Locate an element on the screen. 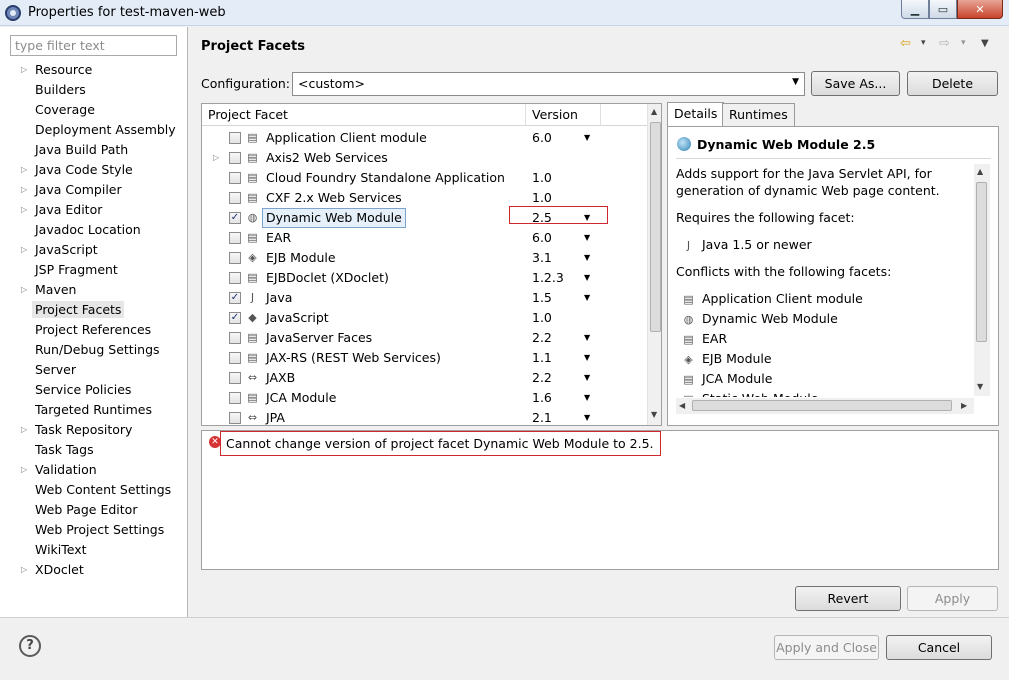  facet-row: ⇔ JAXB 2.2 ▼ is located at coordinates (424, 378).